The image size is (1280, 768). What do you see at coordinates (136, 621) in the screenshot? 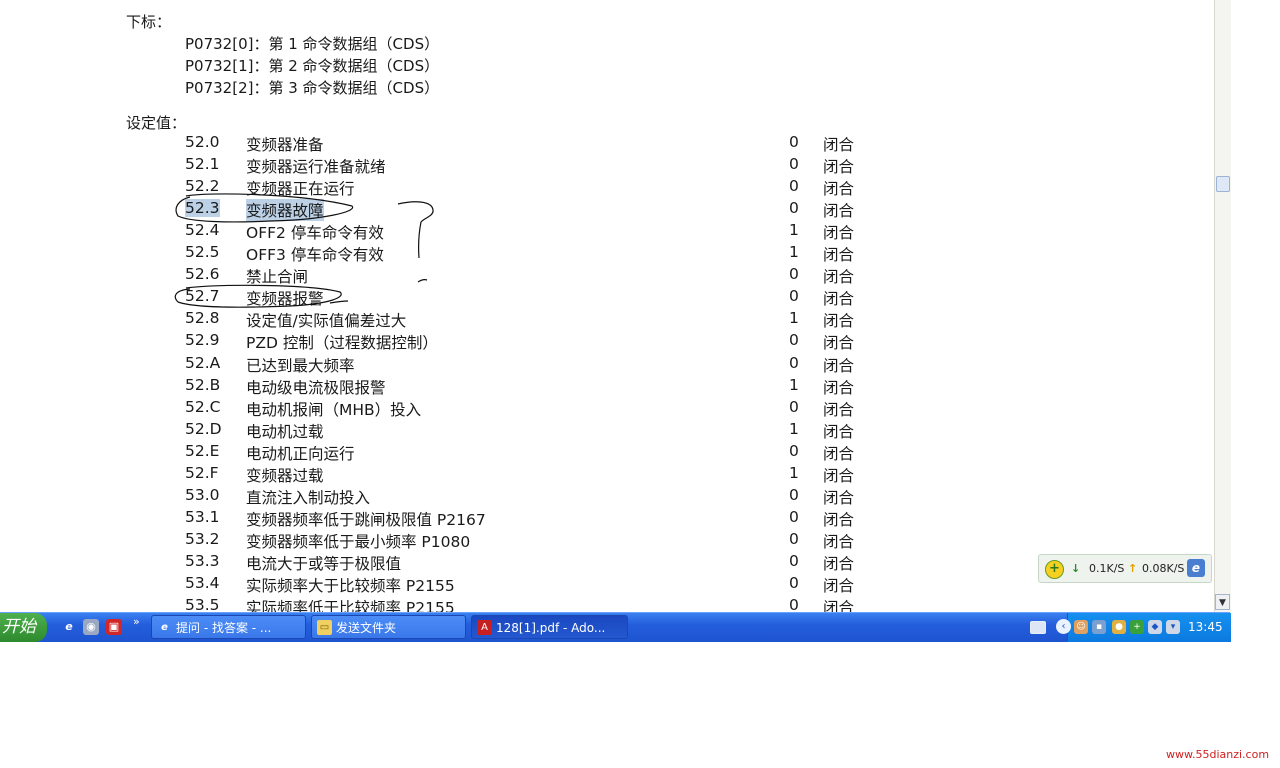
I see `quicklaunch-more-icon: »` at bounding box center [136, 621].